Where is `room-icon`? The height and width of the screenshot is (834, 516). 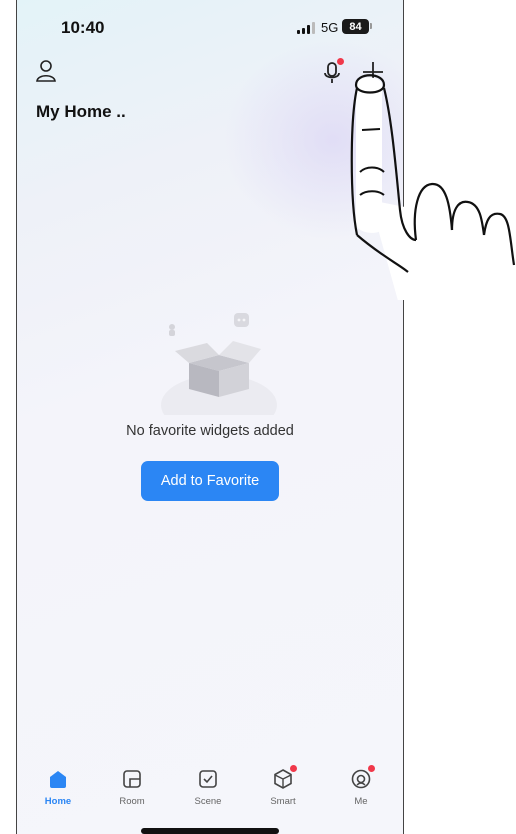 room-icon is located at coordinates (132, 779).